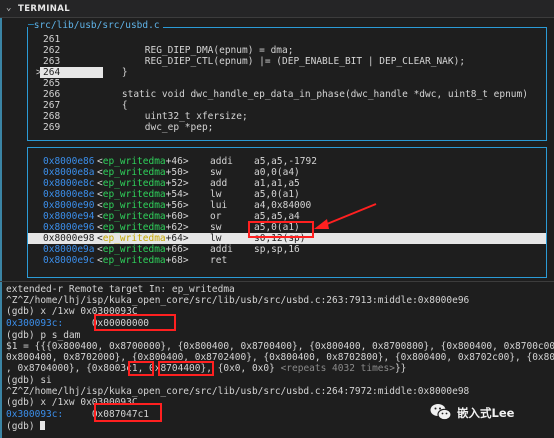 Image resolution: width=554 pixels, height=438 pixels. What do you see at coordinates (441, 412) in the screenshot?
I see `wechat-icon` at bounding box center [441, 412].